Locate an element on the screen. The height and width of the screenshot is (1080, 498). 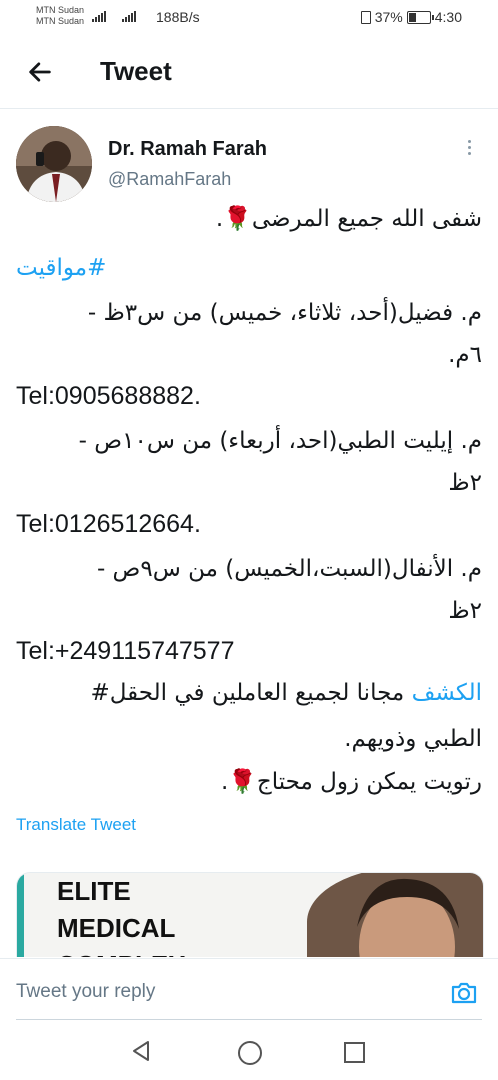
tweet-line: شفى الله جميع المرضى🌹. is located at coordinates (349, 218).